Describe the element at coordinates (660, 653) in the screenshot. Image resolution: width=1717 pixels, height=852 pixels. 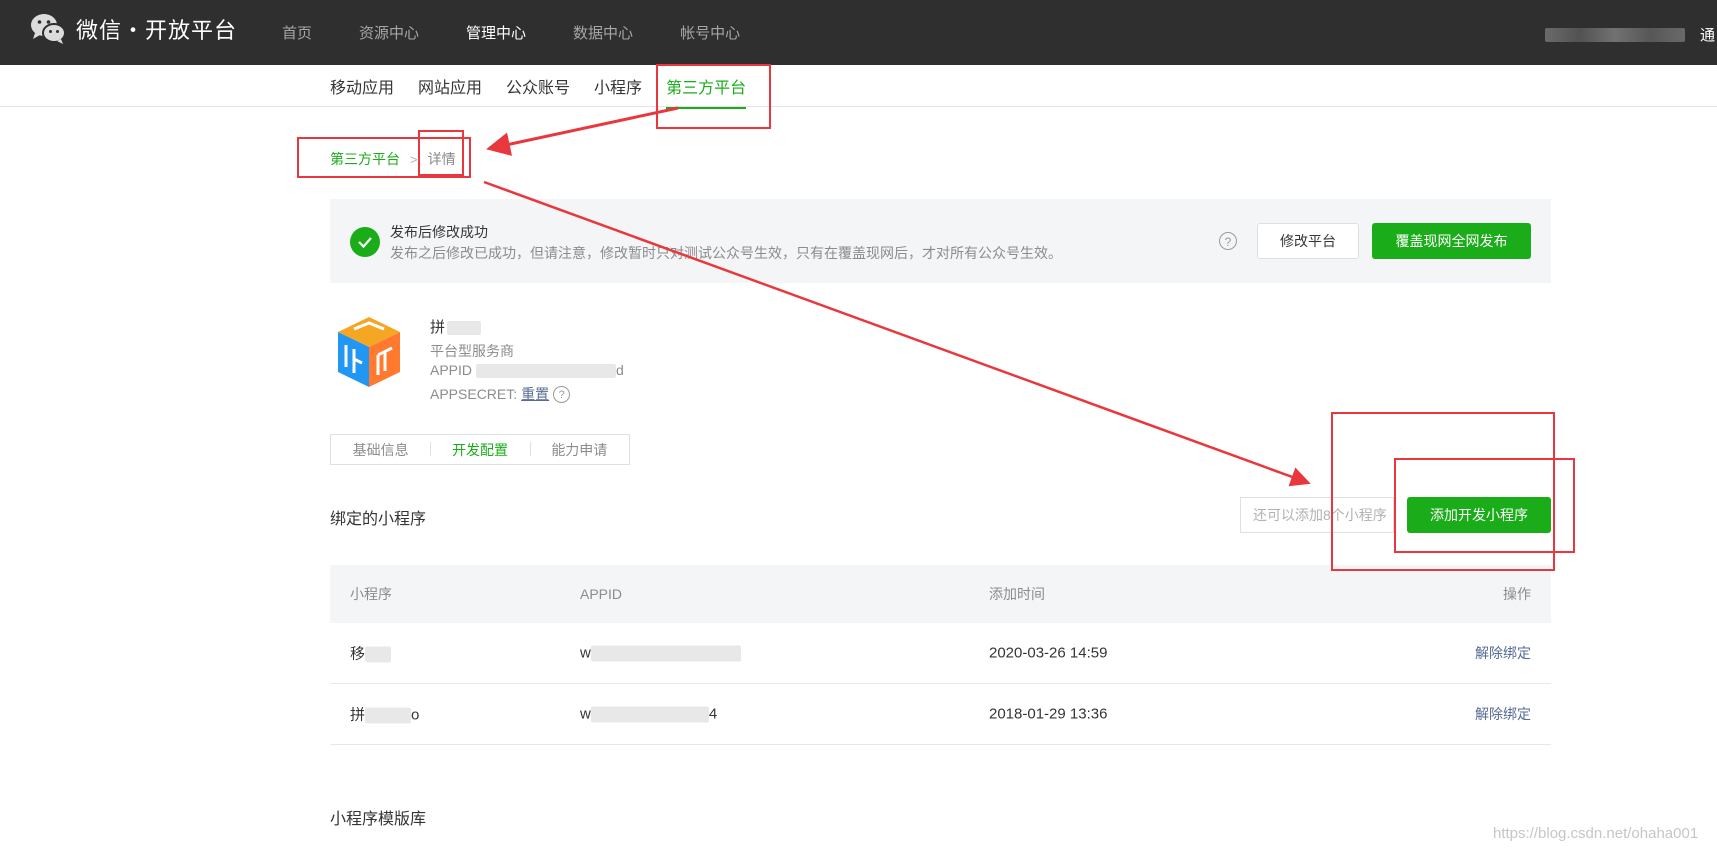
I see `row-appid: w` at that location.